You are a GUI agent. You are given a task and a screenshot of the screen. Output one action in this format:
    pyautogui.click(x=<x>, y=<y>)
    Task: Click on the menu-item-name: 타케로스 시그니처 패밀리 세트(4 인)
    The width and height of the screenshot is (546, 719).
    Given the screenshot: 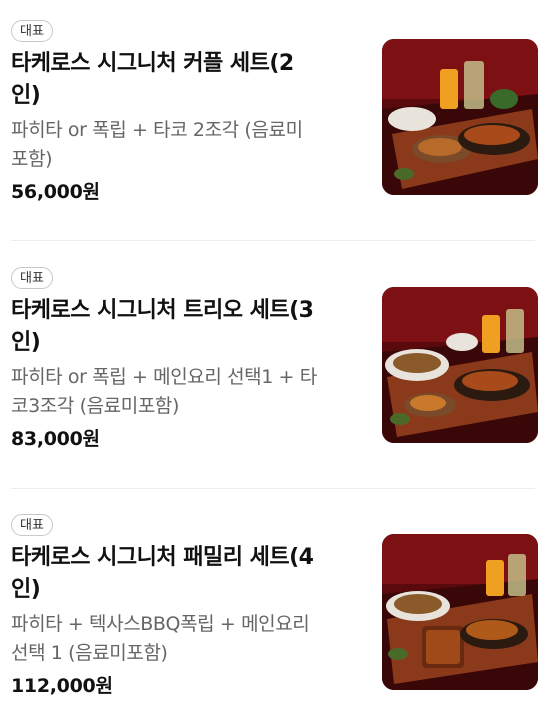 What is the action you would take?
    pyautogui.click(x=183, y=574)
    